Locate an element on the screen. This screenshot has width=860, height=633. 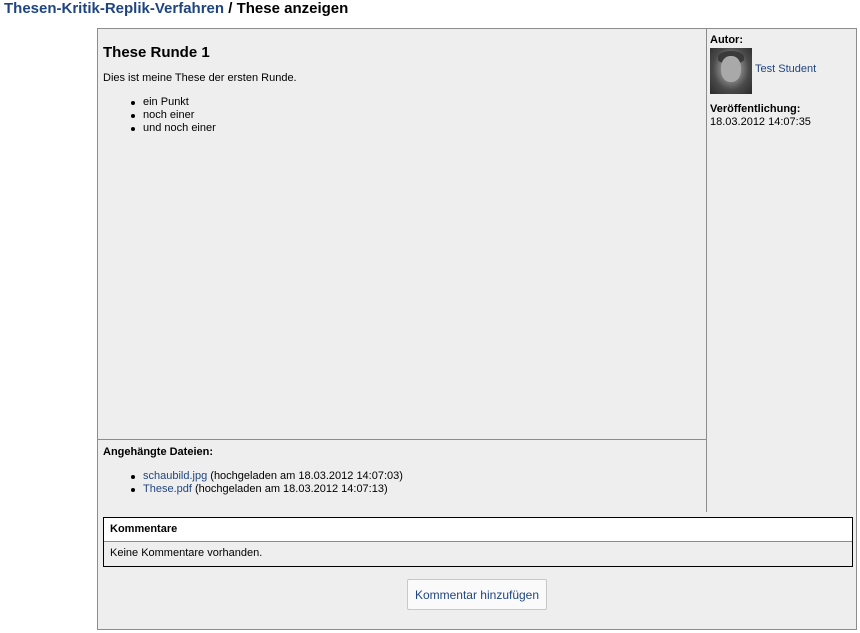
author-name-link: Test Student is located at coordinates (785, 69).